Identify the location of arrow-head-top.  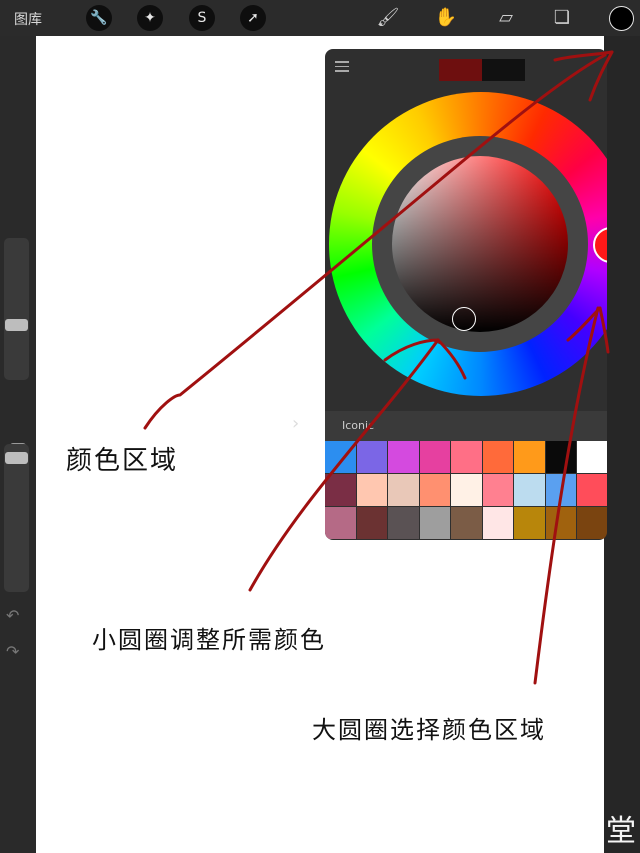
(583, 76).